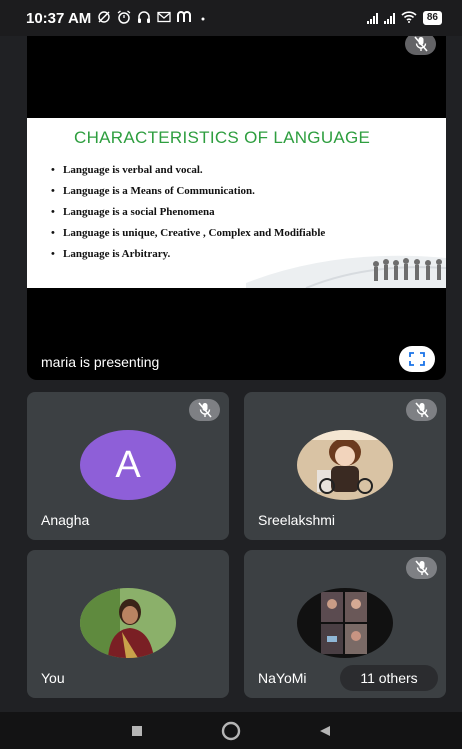 Image resolution: width=462 pixels, height=749 pixels. I want to click on time-label: 10:37 AM, so click(59, 18).